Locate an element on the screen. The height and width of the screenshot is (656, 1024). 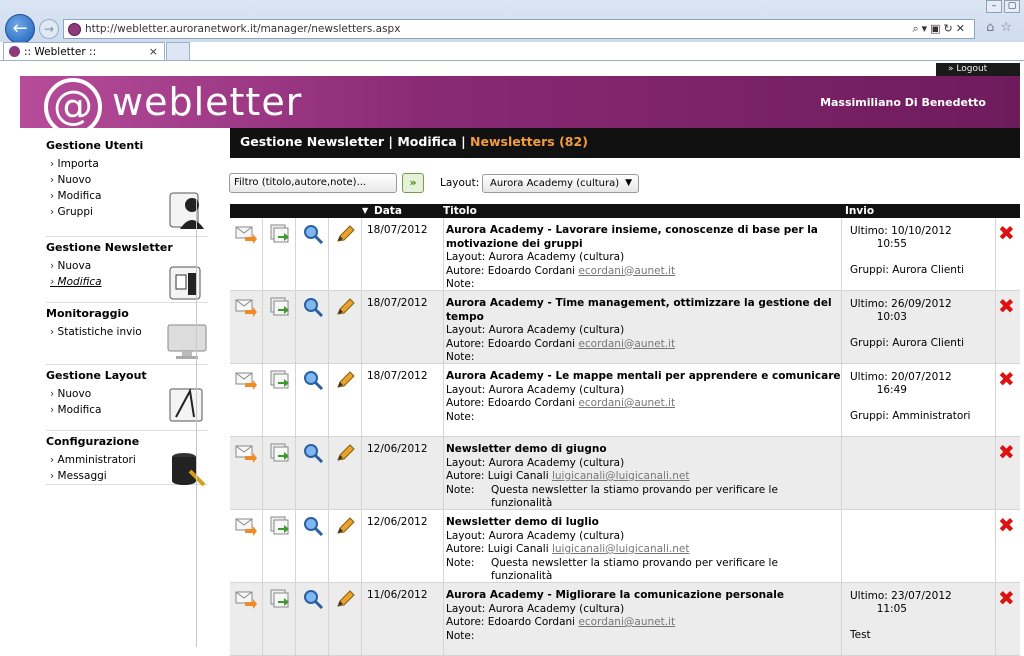
column-invio: Invio is located at coordinates (859, 211).